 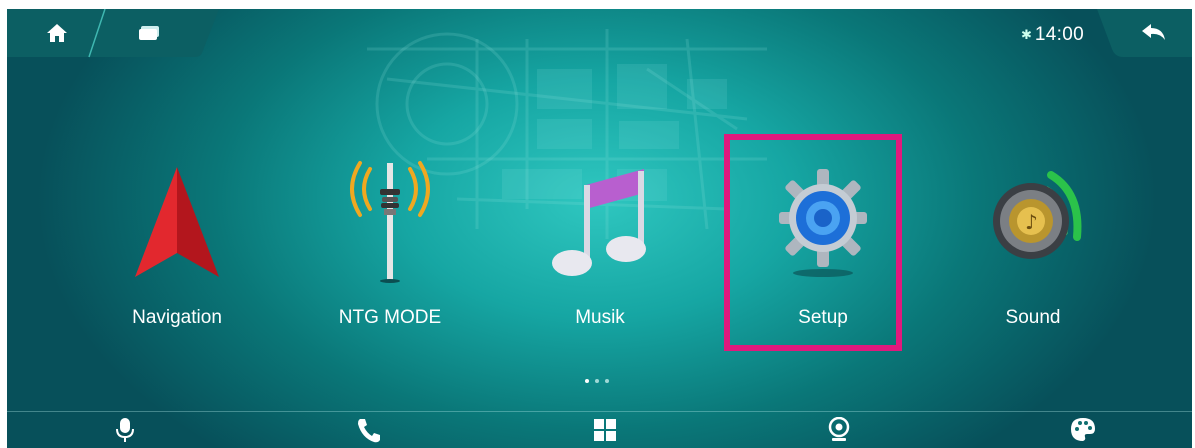 I want to click on back-arrow-icon, so click(x=1153, y=32).